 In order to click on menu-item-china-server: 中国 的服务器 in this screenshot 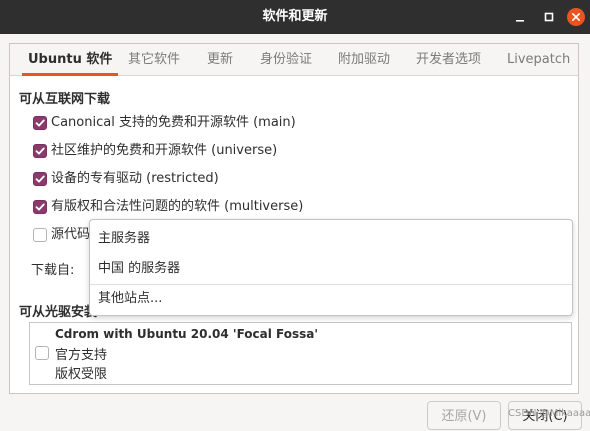, I will do `click(139, 269)`.